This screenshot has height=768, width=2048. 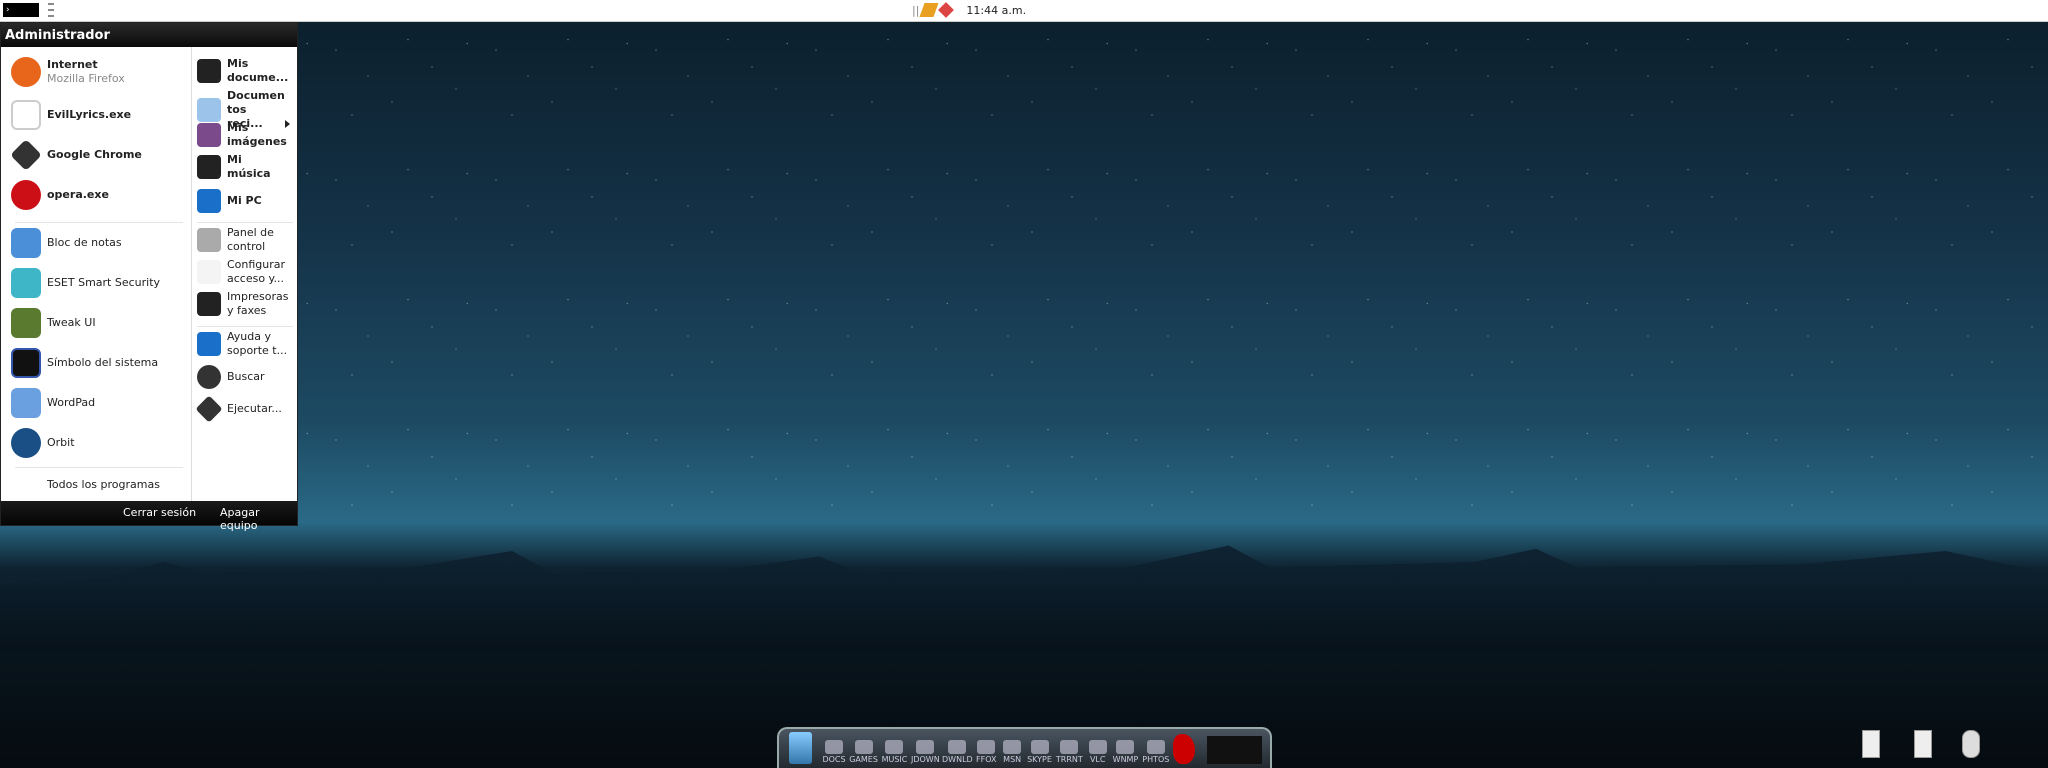 What do you see at coordinates (957, 759) in the screenshot?
I see `dock-item-label: DWNLD` at bounding box center [957, 759].